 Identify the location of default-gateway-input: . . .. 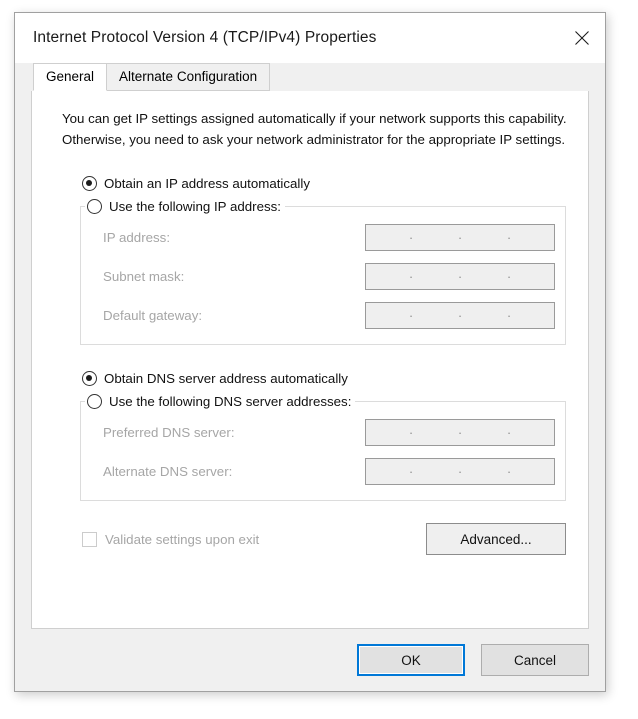
(460, 315).